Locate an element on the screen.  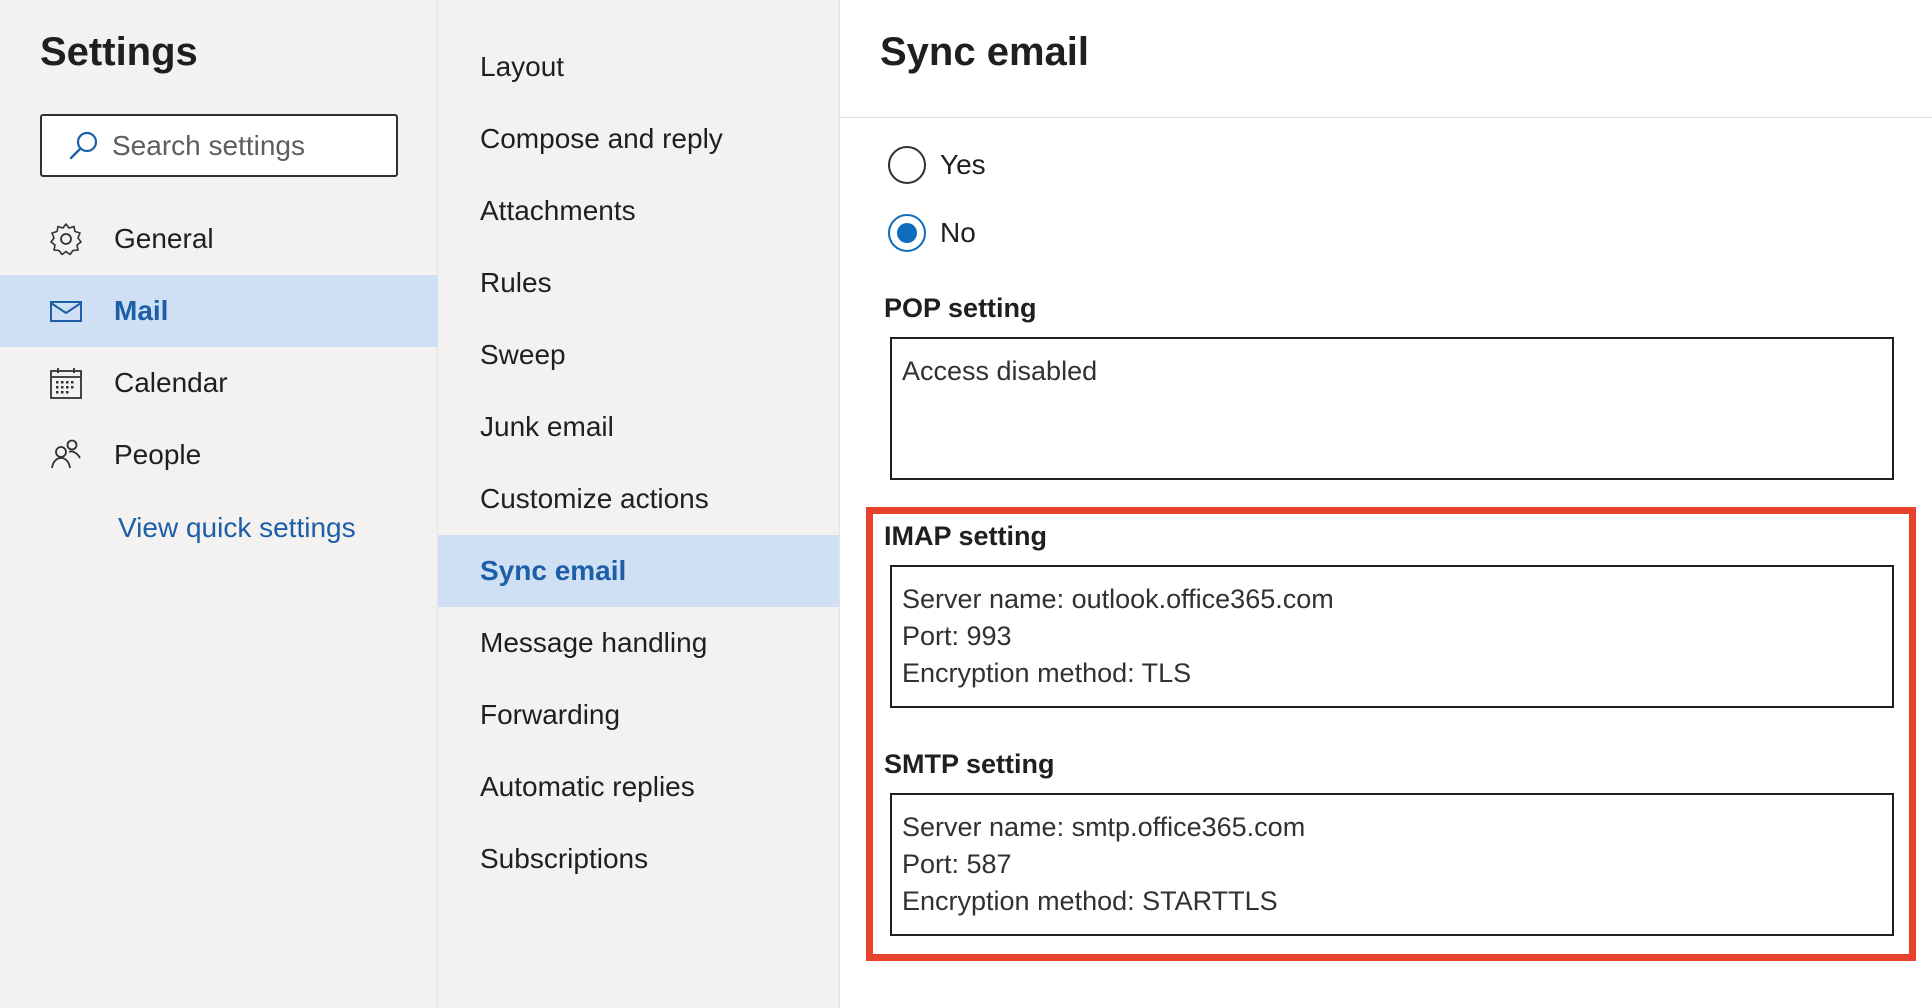
smtp-port: Port: 587 is located at coordinates (957, 864).